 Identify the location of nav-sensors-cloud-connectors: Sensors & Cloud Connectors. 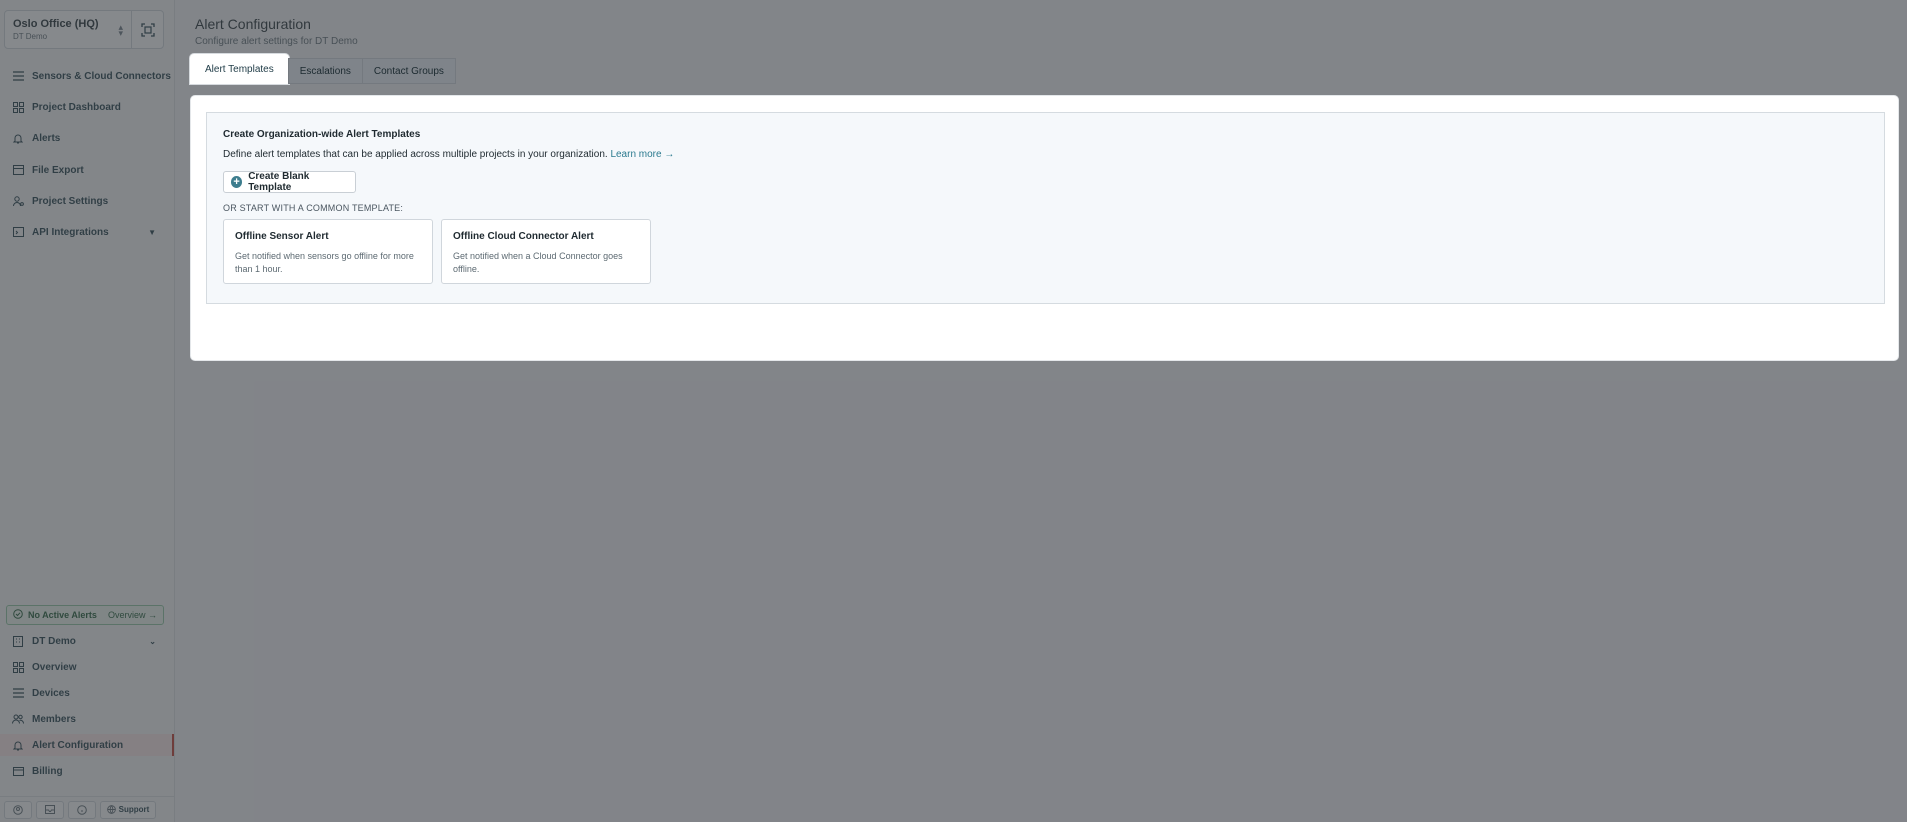
(87, 76).